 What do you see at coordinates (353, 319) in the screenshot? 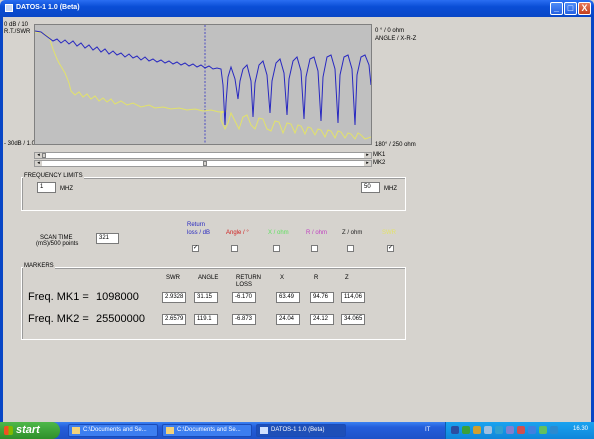
I see `marker-value-field: 34.065` at bounding box center [353, 319].